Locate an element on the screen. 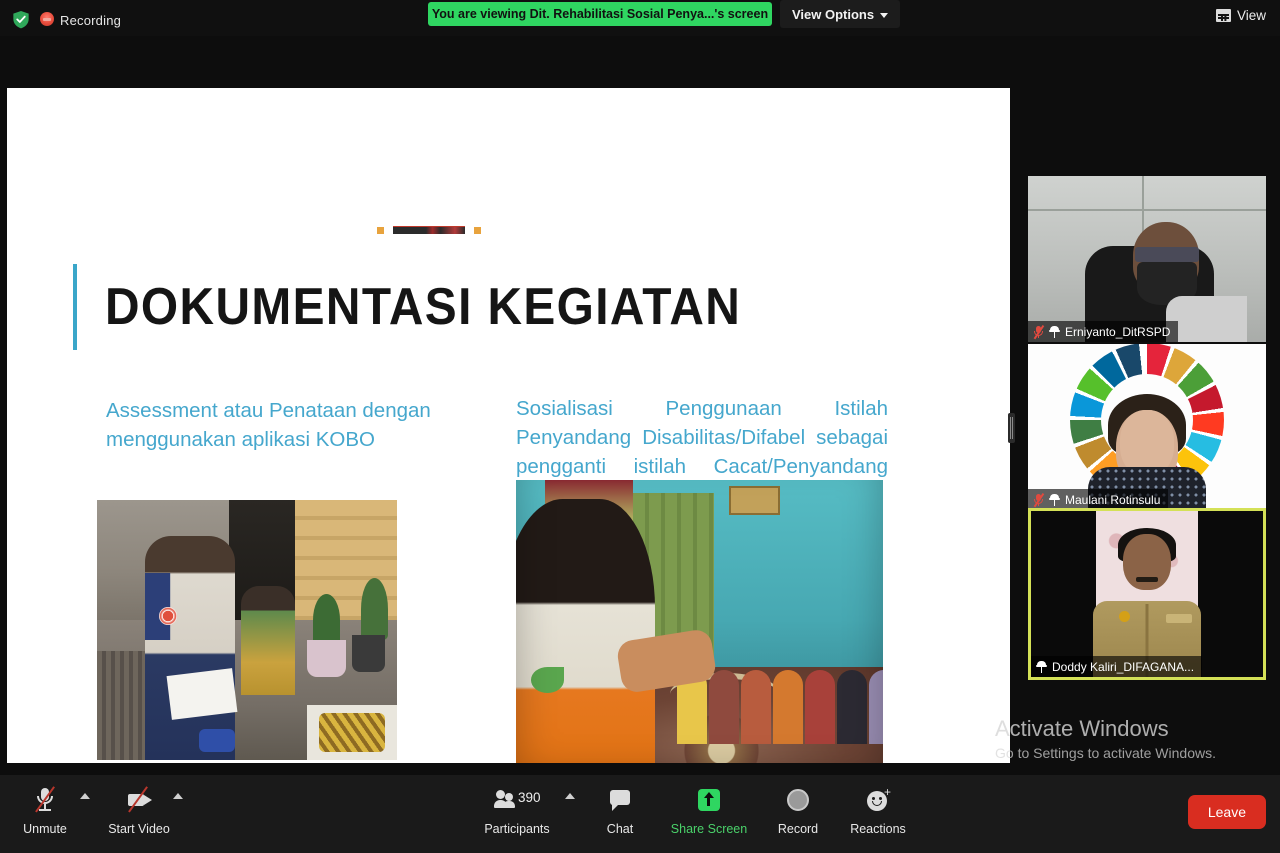  share-screen-icon is located at coordinates (709, 800).